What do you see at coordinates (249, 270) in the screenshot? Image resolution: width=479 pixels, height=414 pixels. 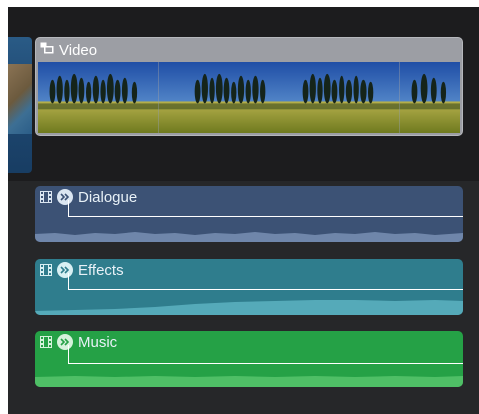 I see `audio-clip-header: Effects` at bounding box center [249, 270].